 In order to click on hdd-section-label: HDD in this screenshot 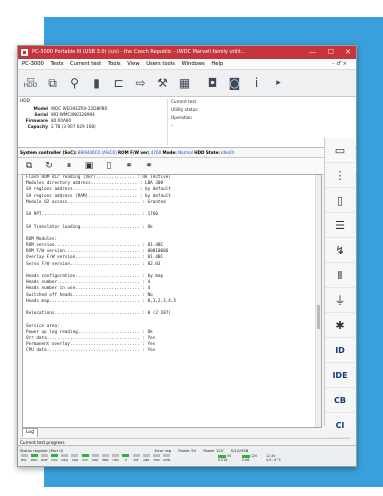, I will do `click(25, 101)`.